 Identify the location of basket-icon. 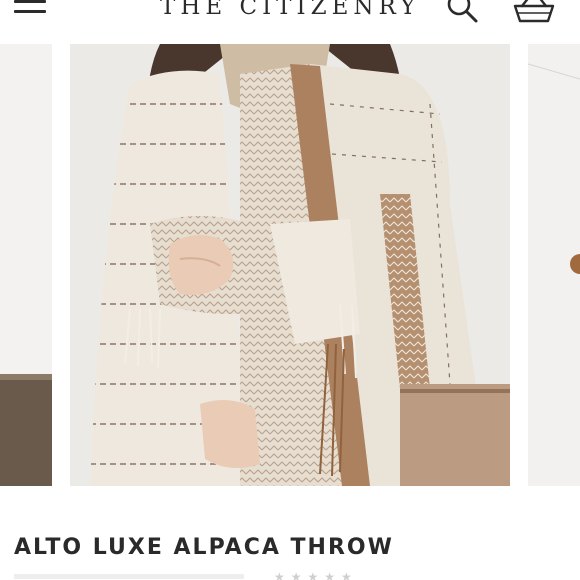
(534, 13).